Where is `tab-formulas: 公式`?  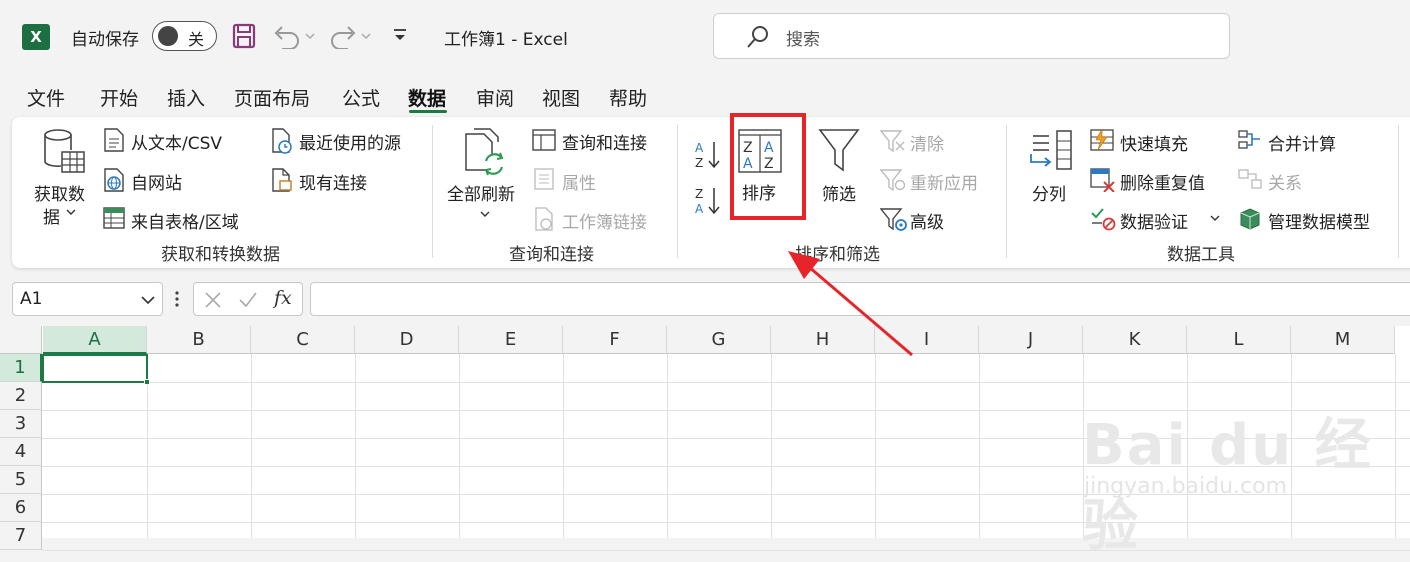
tab-formulas: 公式 is located at coordinates (361, 97).